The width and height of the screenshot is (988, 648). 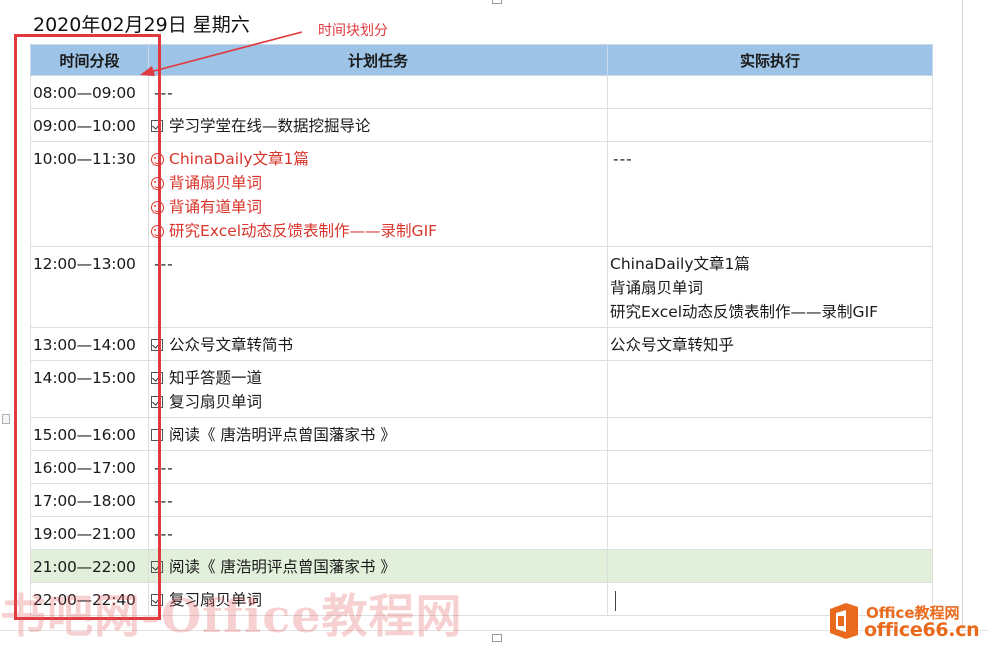 I want to click on task-text: 学习学堂在线—数据挖掘导论, so click(x=270, y=126).